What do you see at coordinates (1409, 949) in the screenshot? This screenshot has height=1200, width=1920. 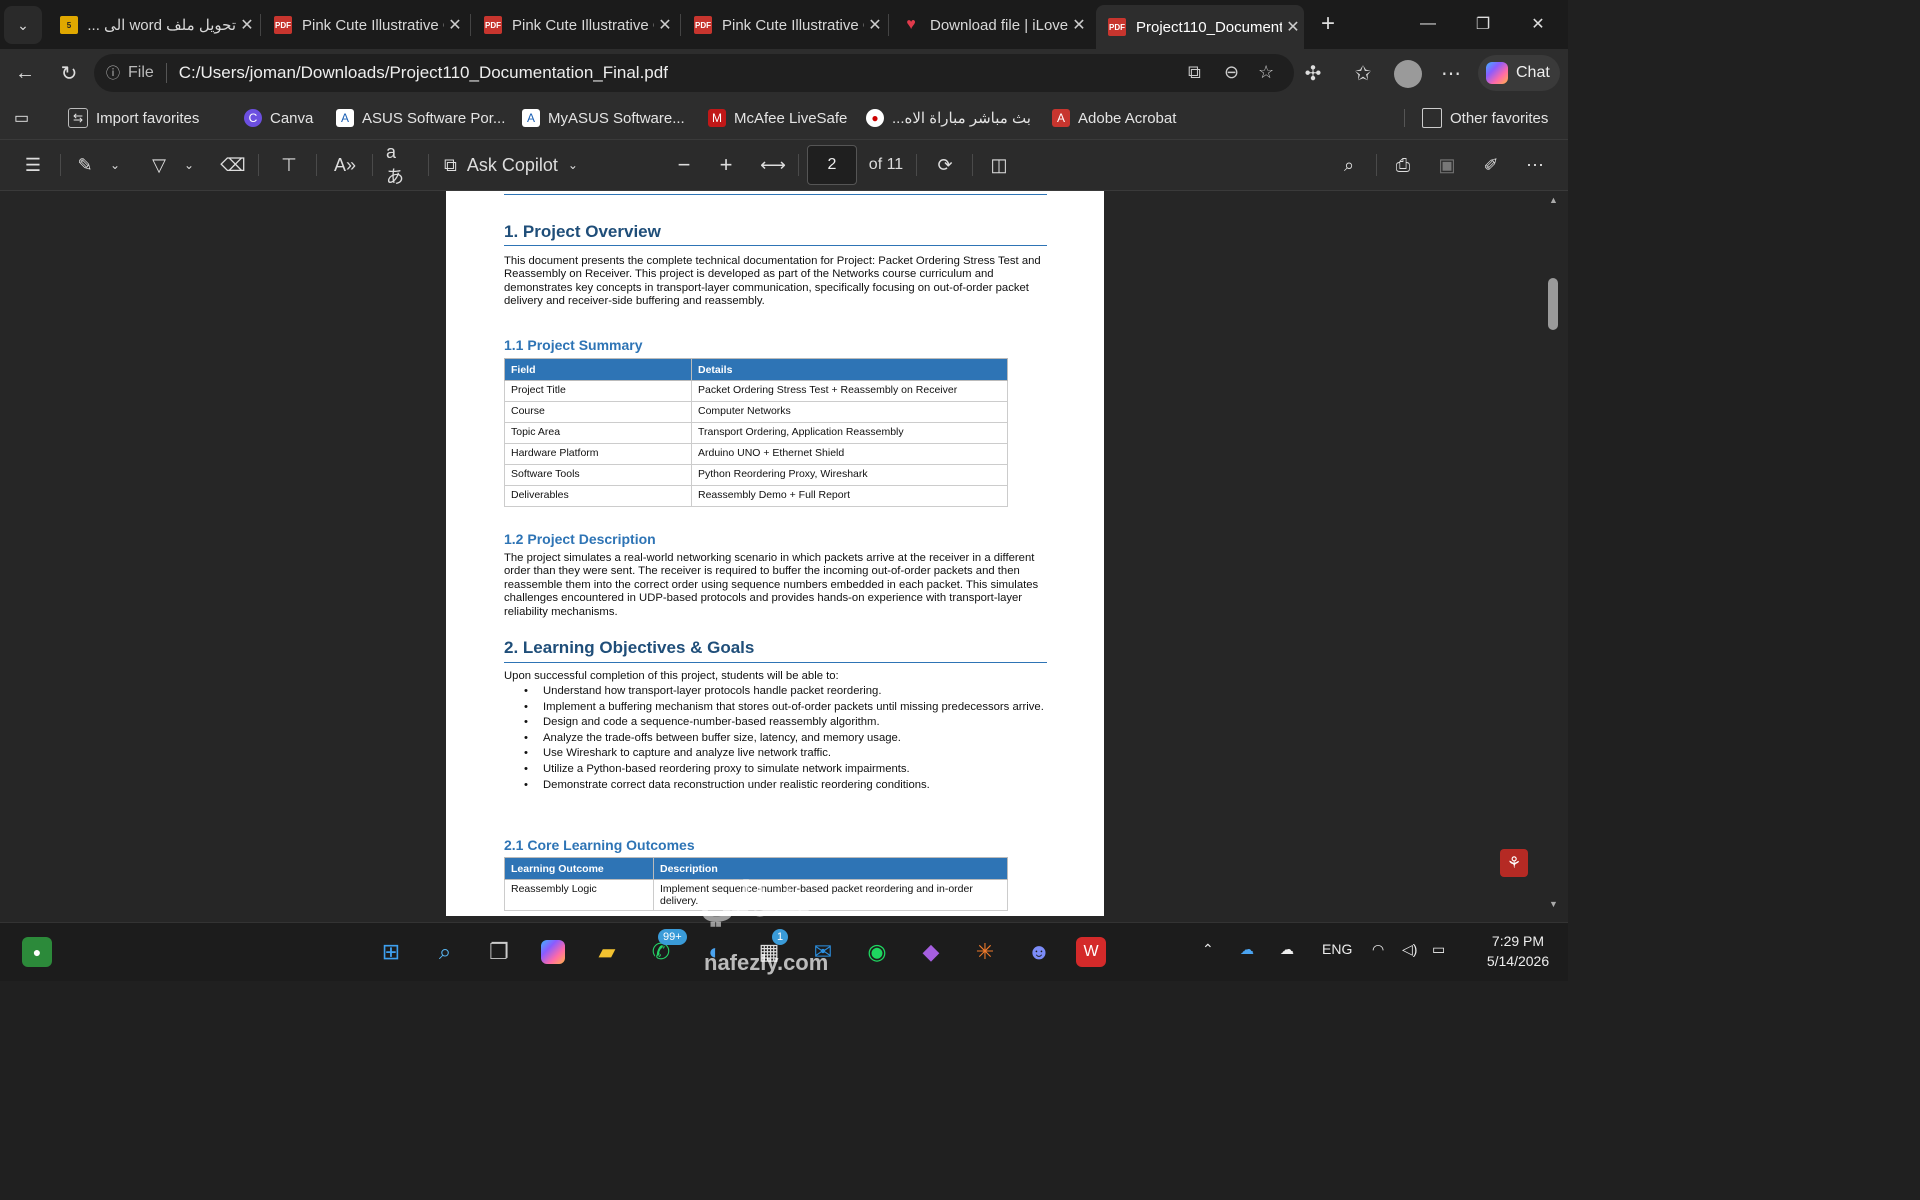 I see `volume-icon: ◁)` at bounding box center [1409, 949].